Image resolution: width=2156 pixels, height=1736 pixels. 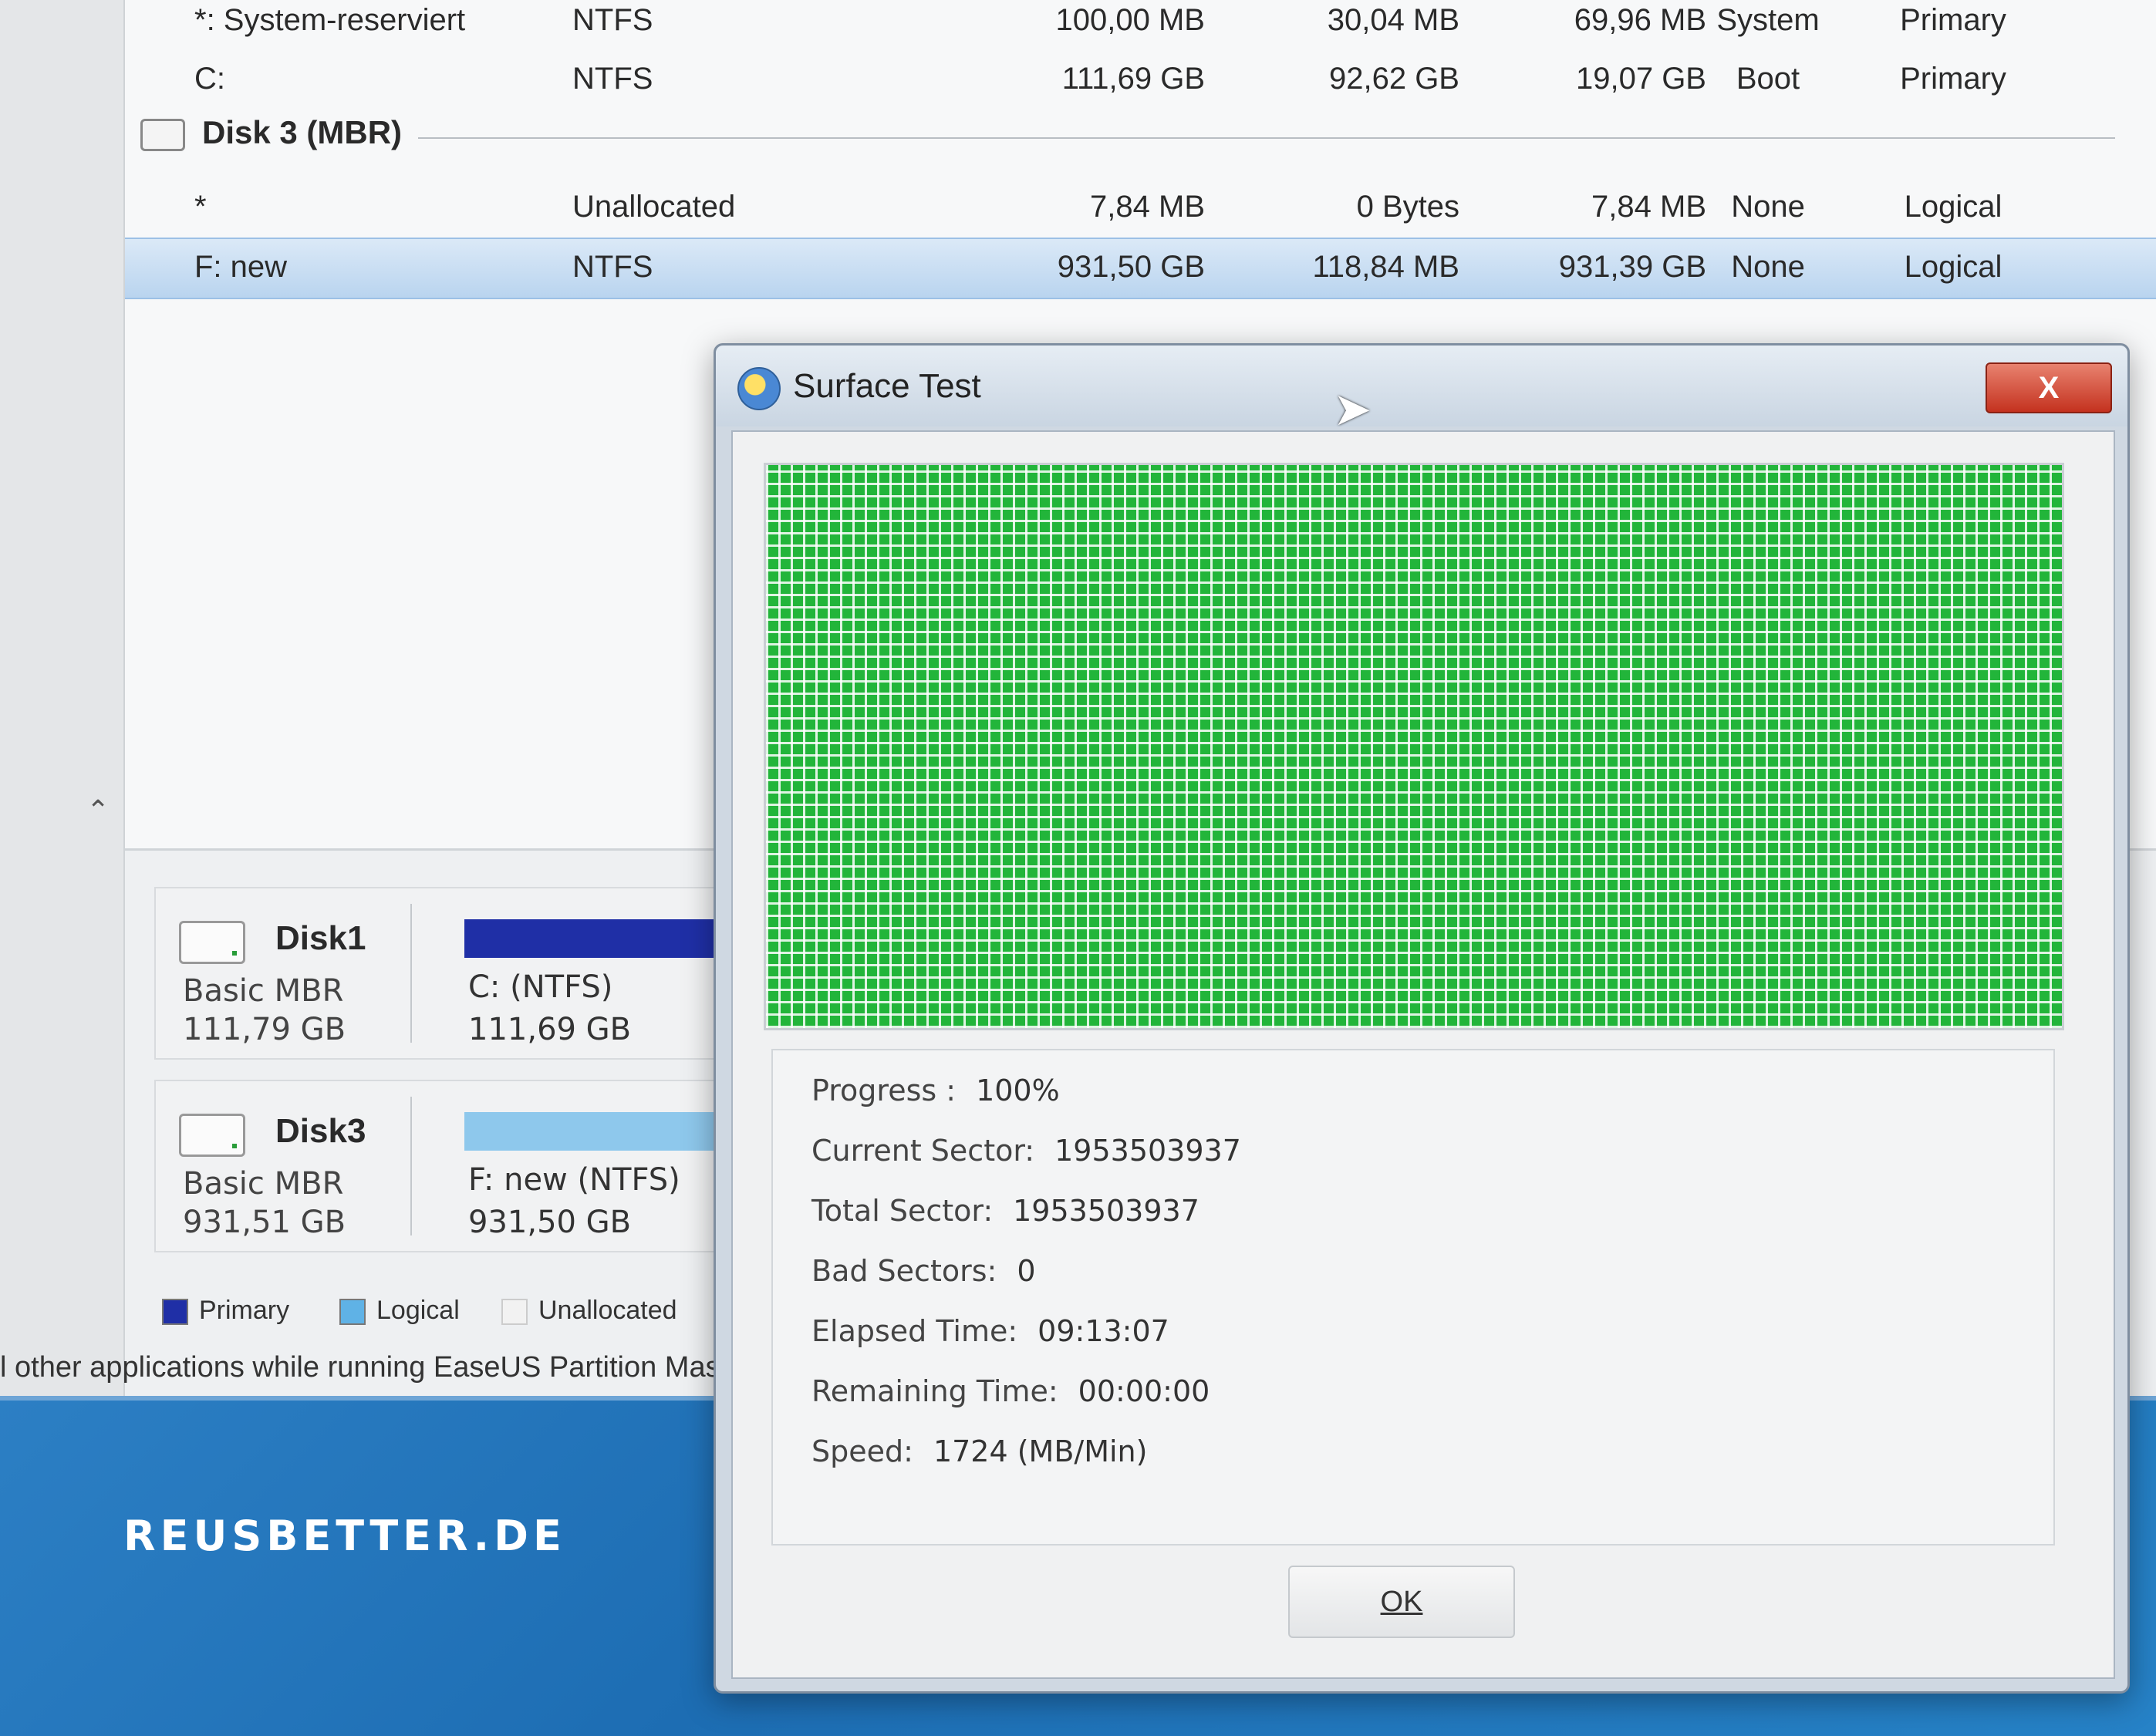 I want to click on disk-size: 931,51 GB, so click(x=264, y=1222).